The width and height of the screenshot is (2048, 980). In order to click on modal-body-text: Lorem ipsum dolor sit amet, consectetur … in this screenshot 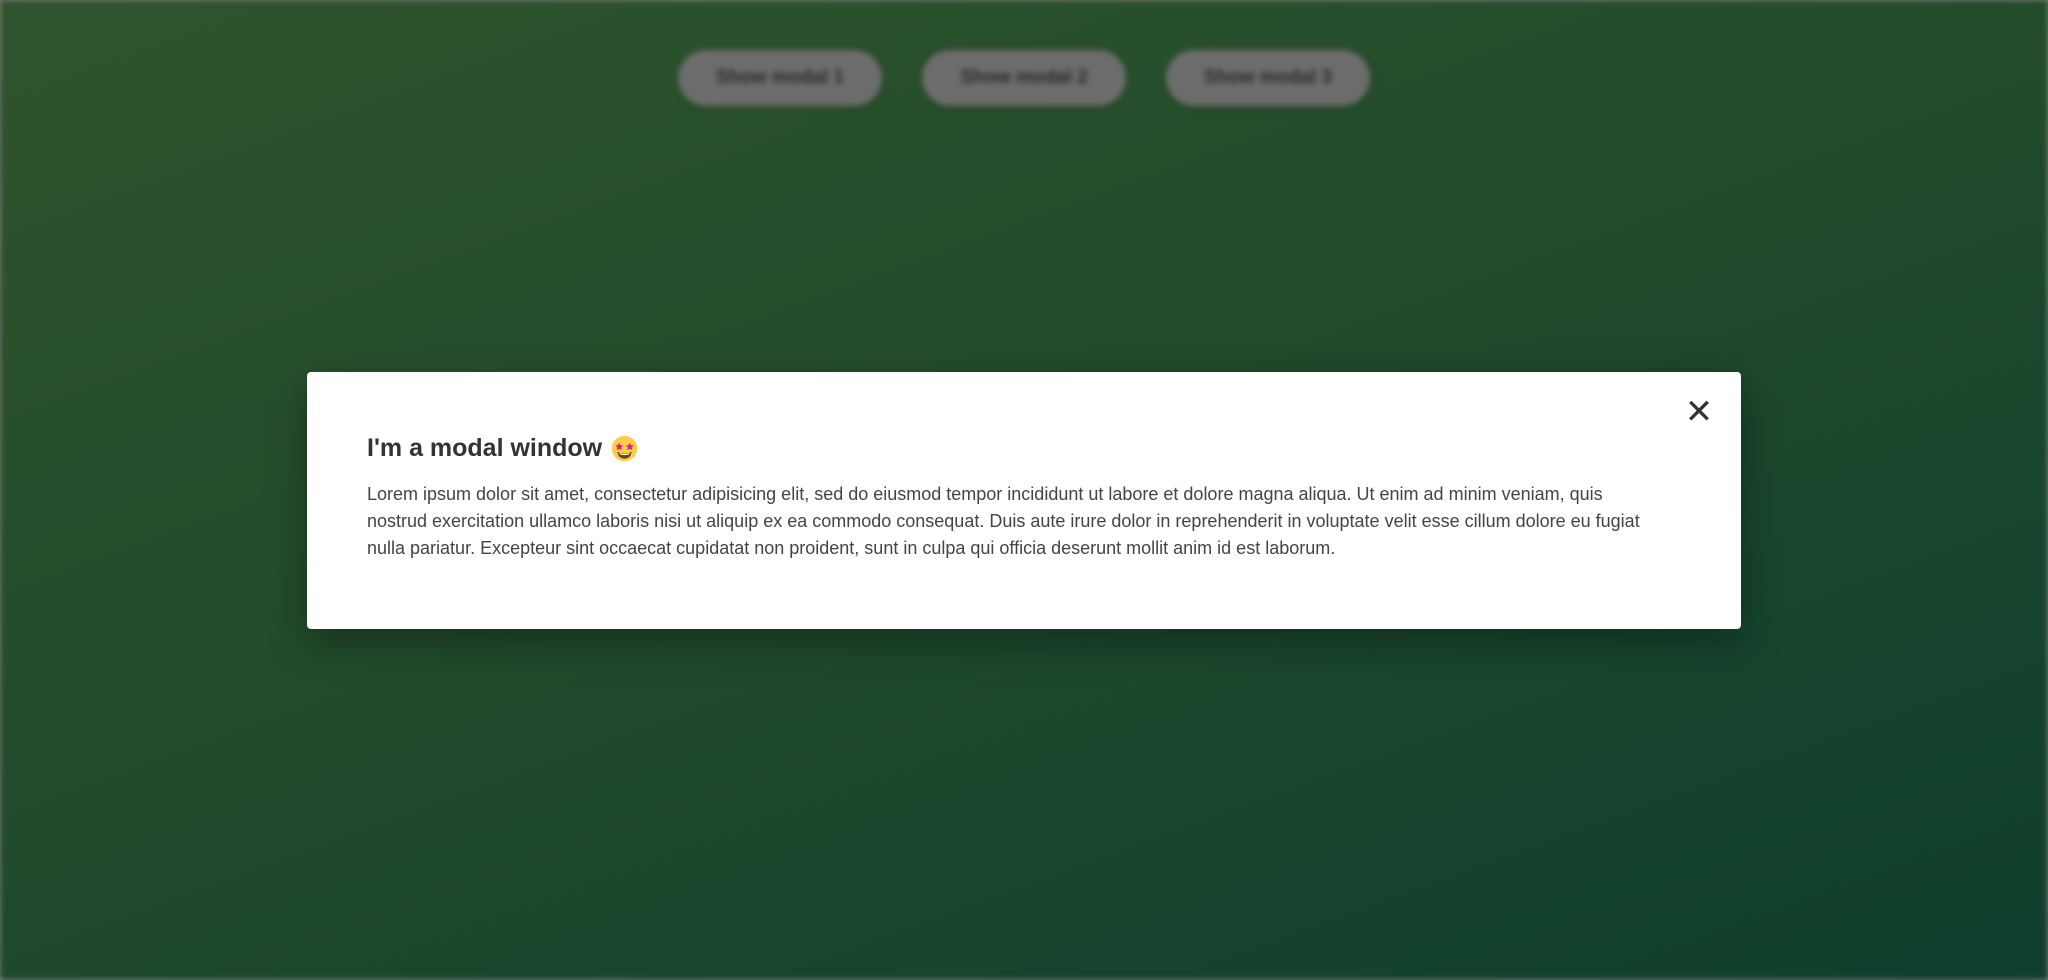, I will do `click(1003, 521)`.